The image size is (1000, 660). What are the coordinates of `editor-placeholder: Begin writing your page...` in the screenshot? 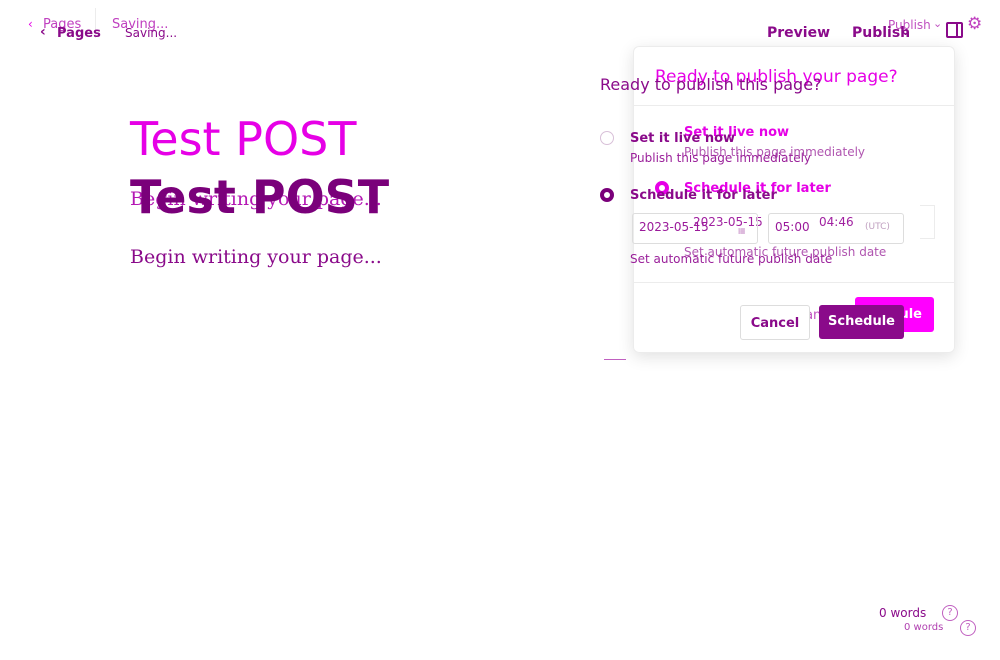 It's located at (256, 257).